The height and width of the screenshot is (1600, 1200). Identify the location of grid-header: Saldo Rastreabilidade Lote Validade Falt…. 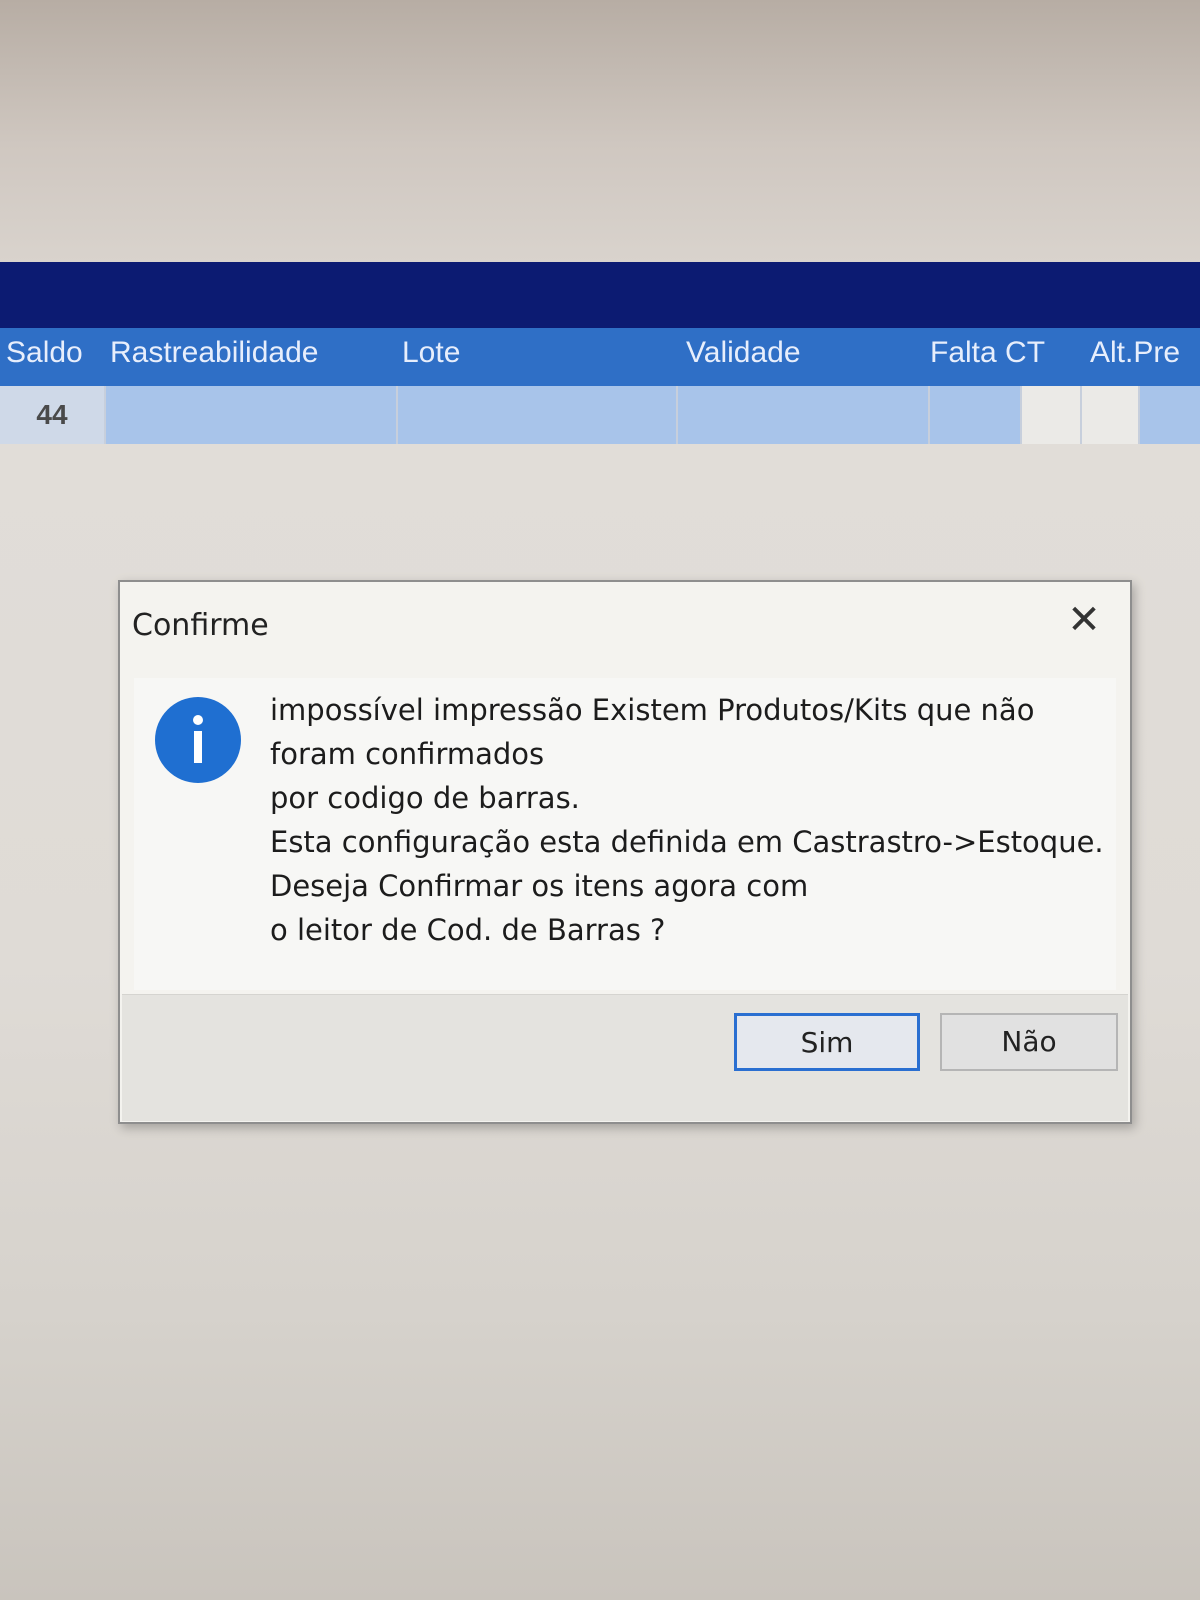
(600, 357).